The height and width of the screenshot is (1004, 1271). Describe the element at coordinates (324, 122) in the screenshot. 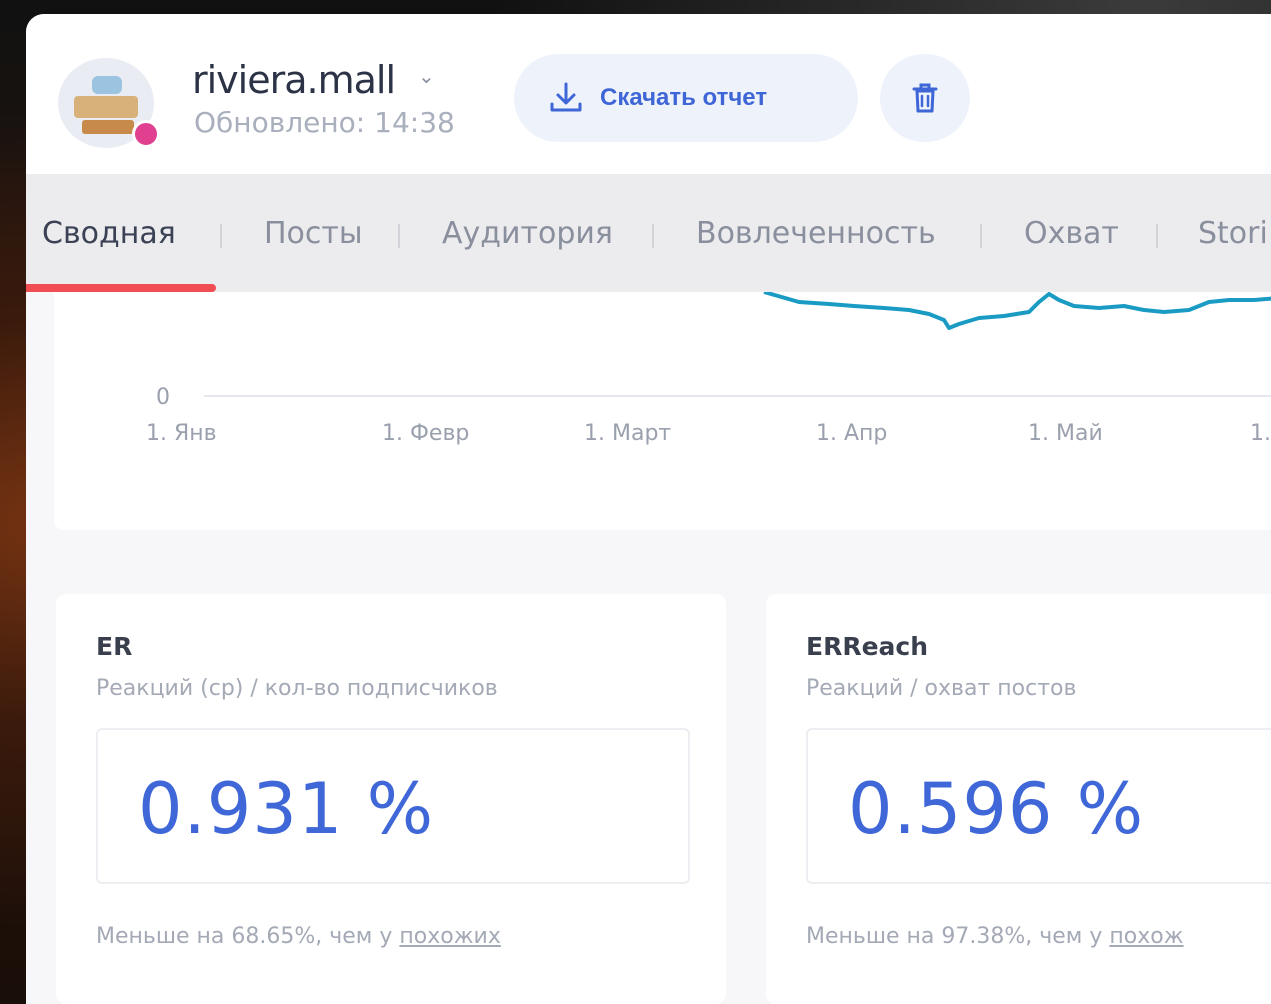

I see `last-updated-label: Обновлено: 14:38` at that location.